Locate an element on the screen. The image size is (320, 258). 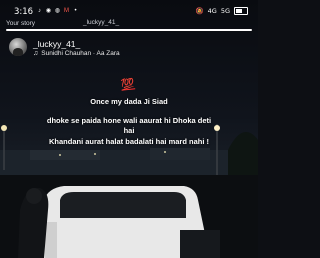
story-segment is located at coordinates (129, 30).